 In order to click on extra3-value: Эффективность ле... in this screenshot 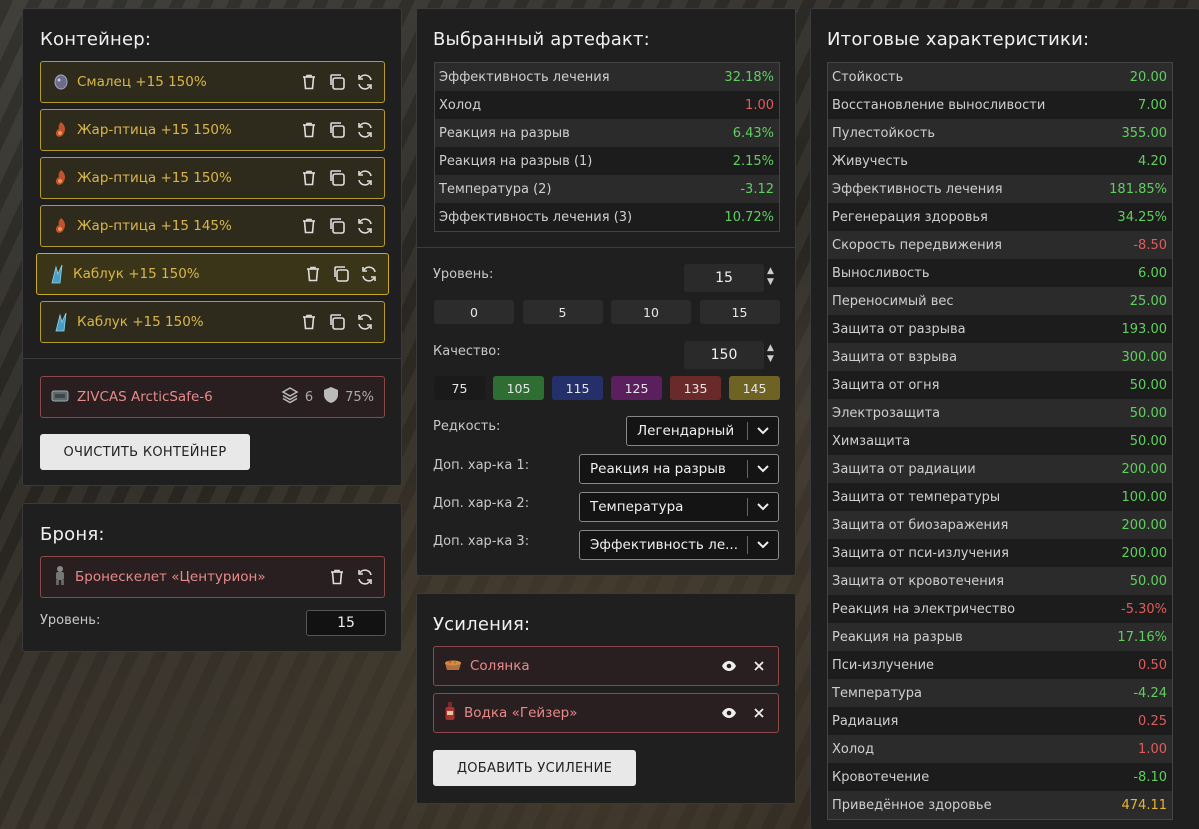, I will do `click(664, 545)`.